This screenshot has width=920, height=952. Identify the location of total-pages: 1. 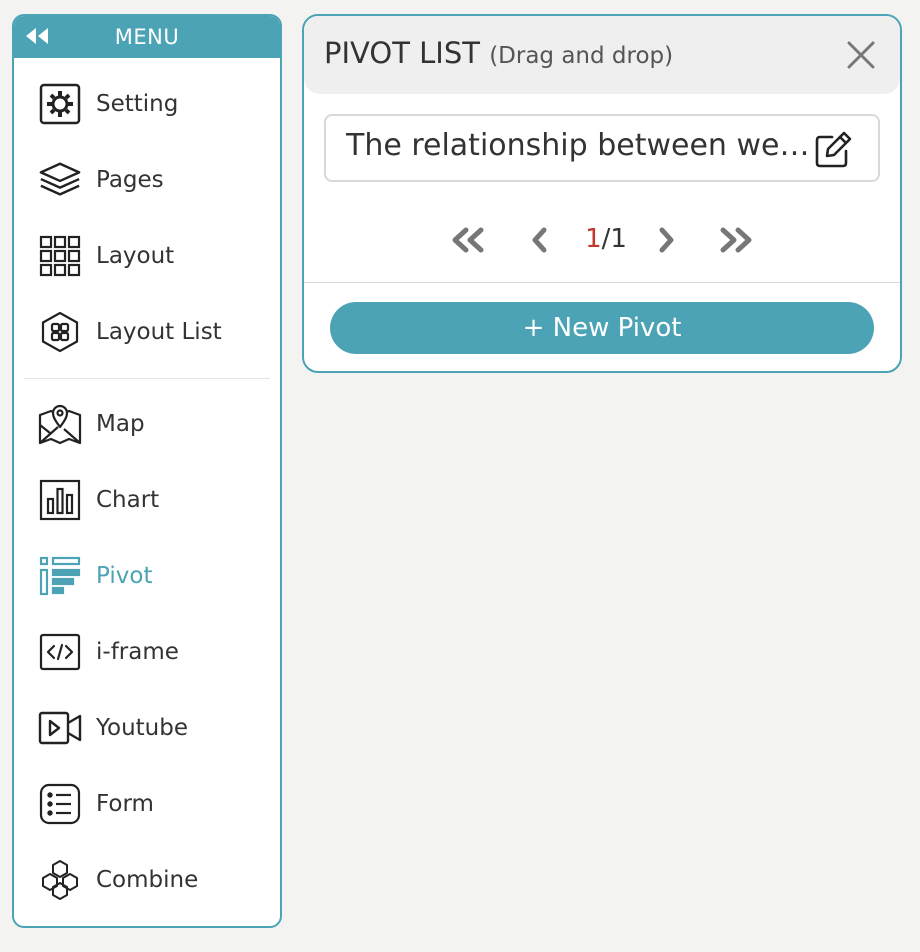
(618, 239).